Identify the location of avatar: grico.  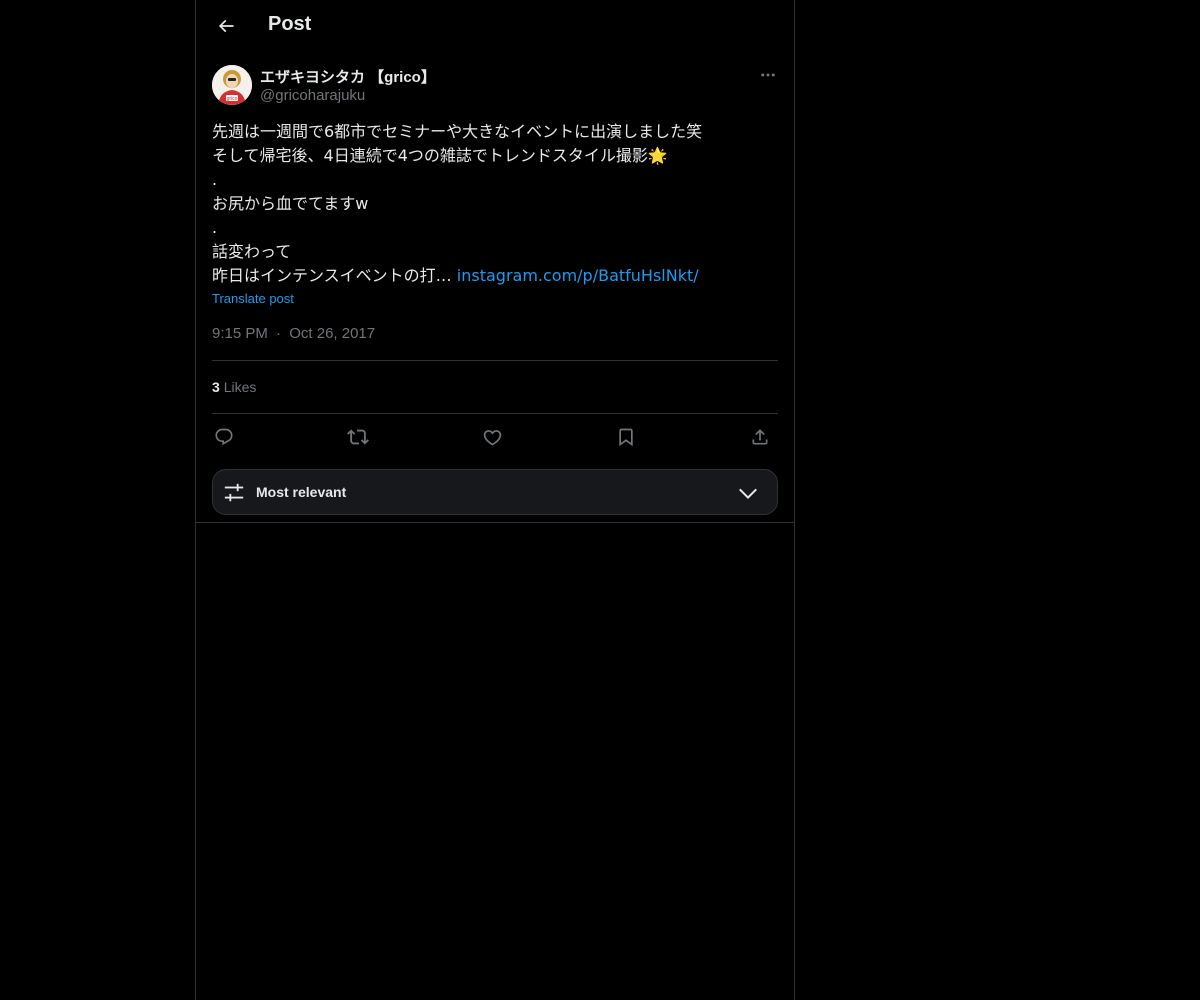
(232, 85).